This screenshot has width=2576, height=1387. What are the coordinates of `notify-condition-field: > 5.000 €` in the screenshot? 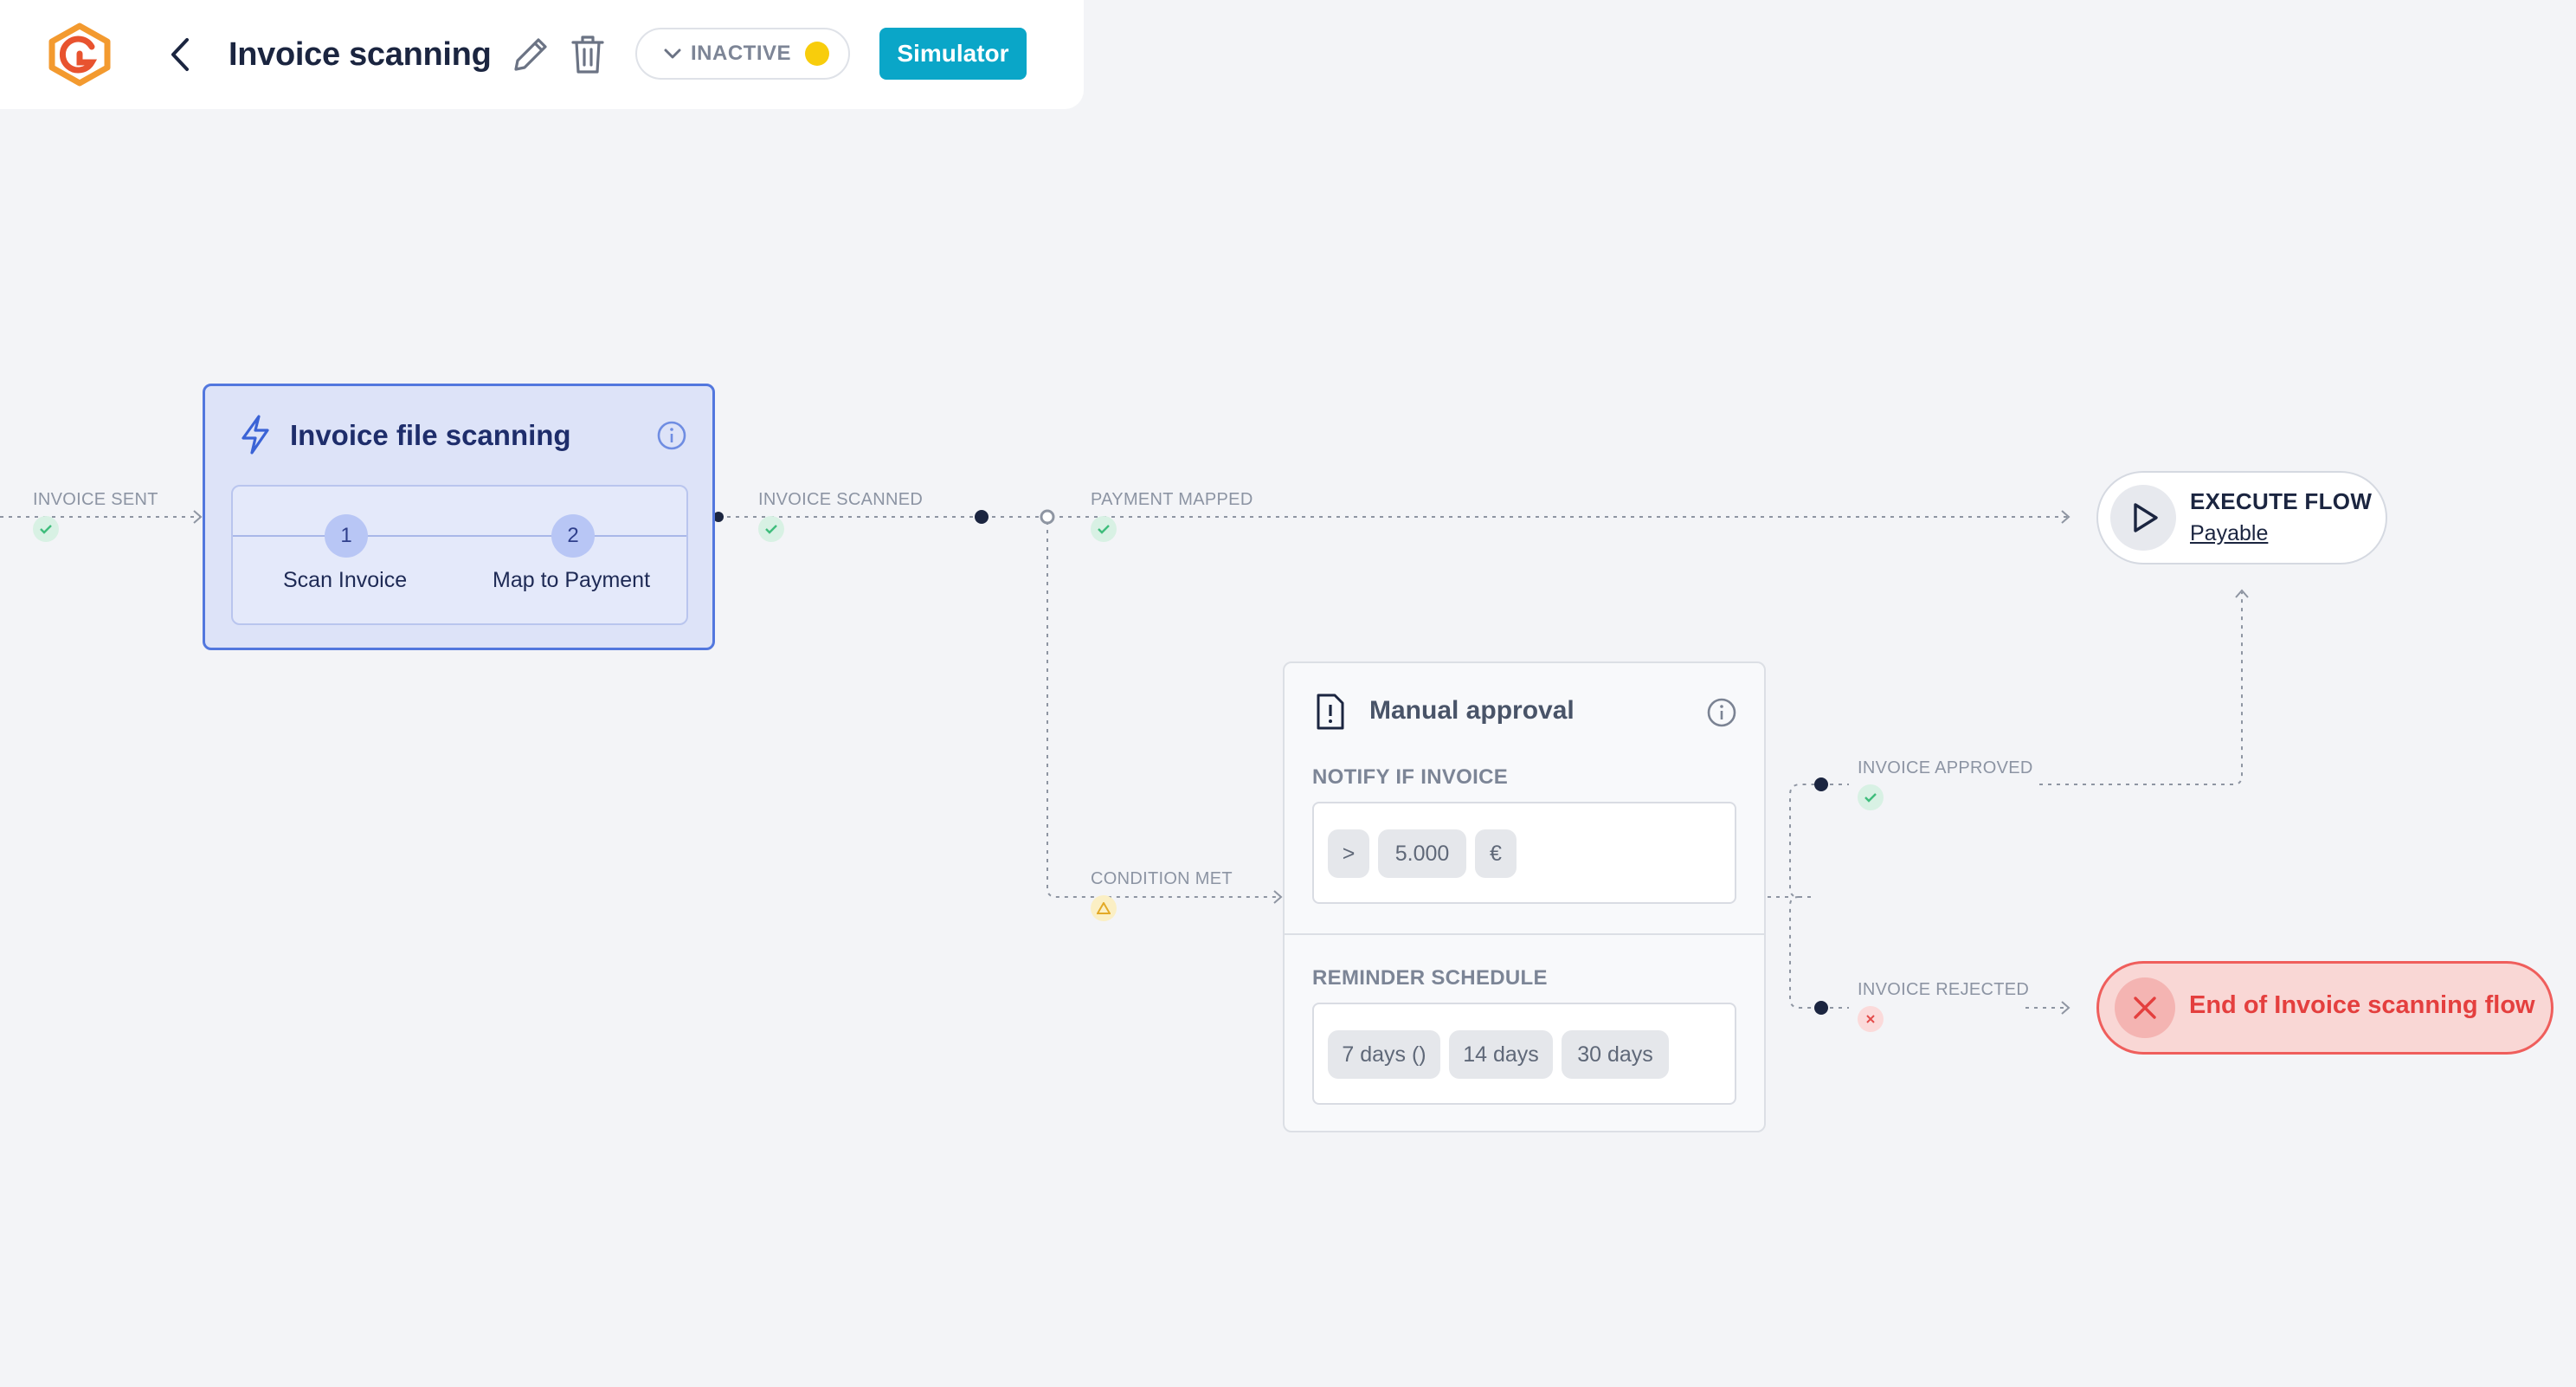 It's located at (1524, 853).